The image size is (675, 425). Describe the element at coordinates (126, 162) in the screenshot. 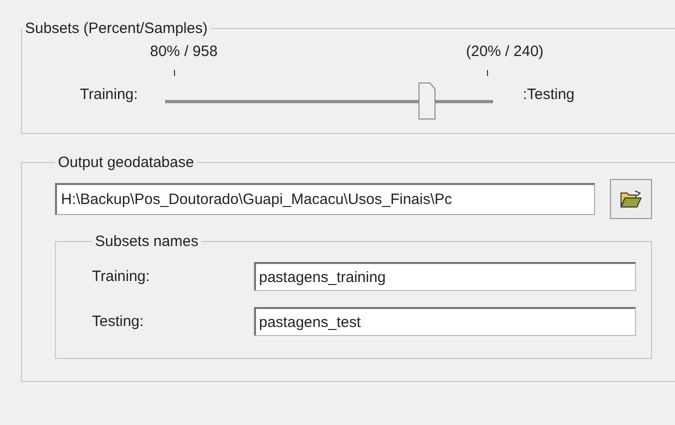

I see `group-title: Output geodatabase` at that location.